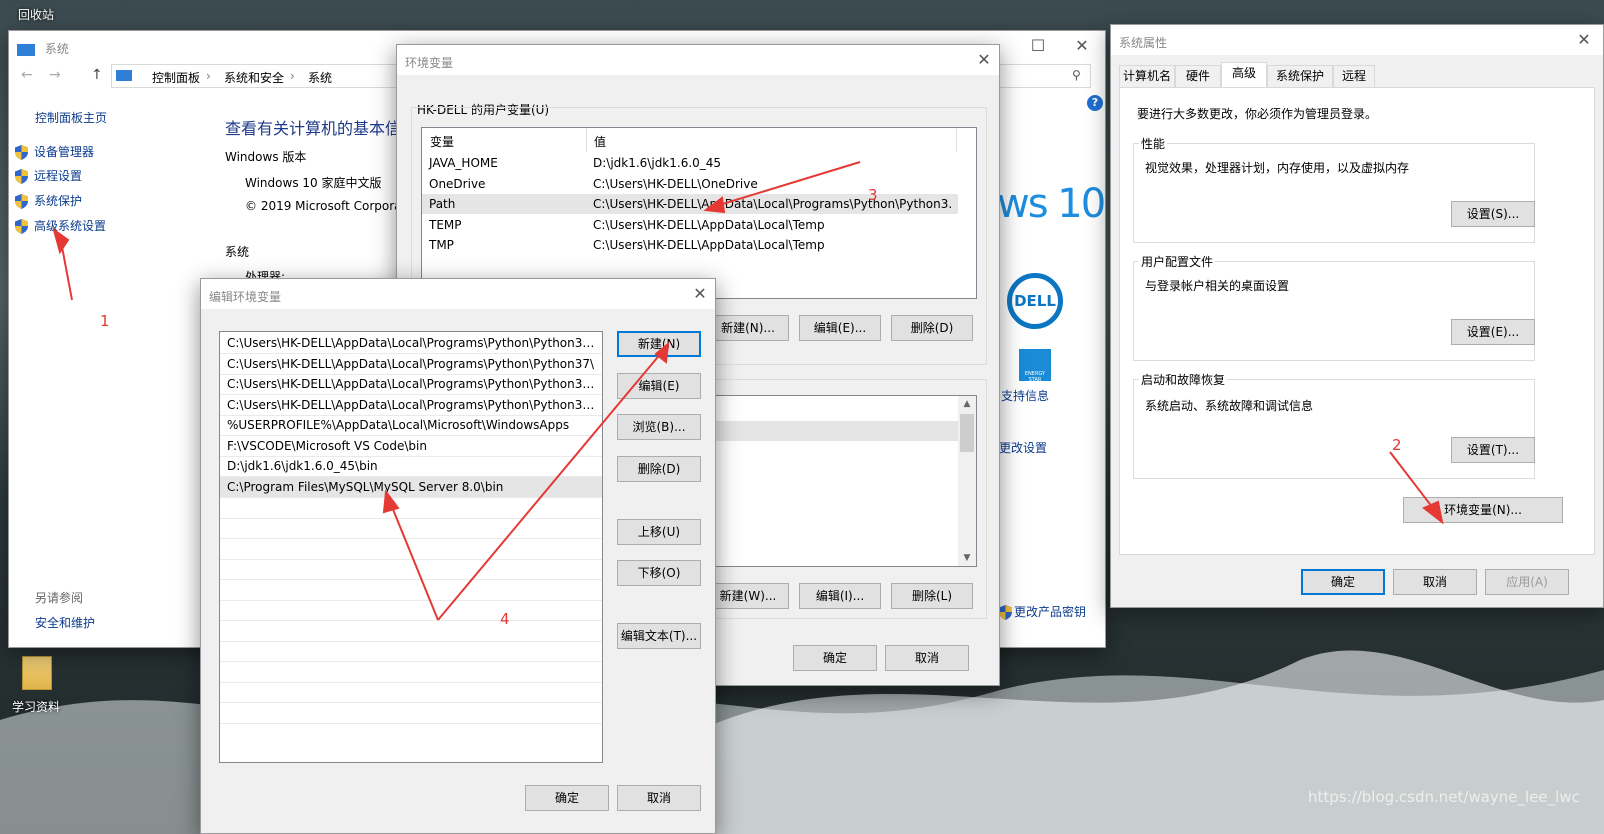  I want to click on support-info-link: 支持信息, so click(1025, 395).